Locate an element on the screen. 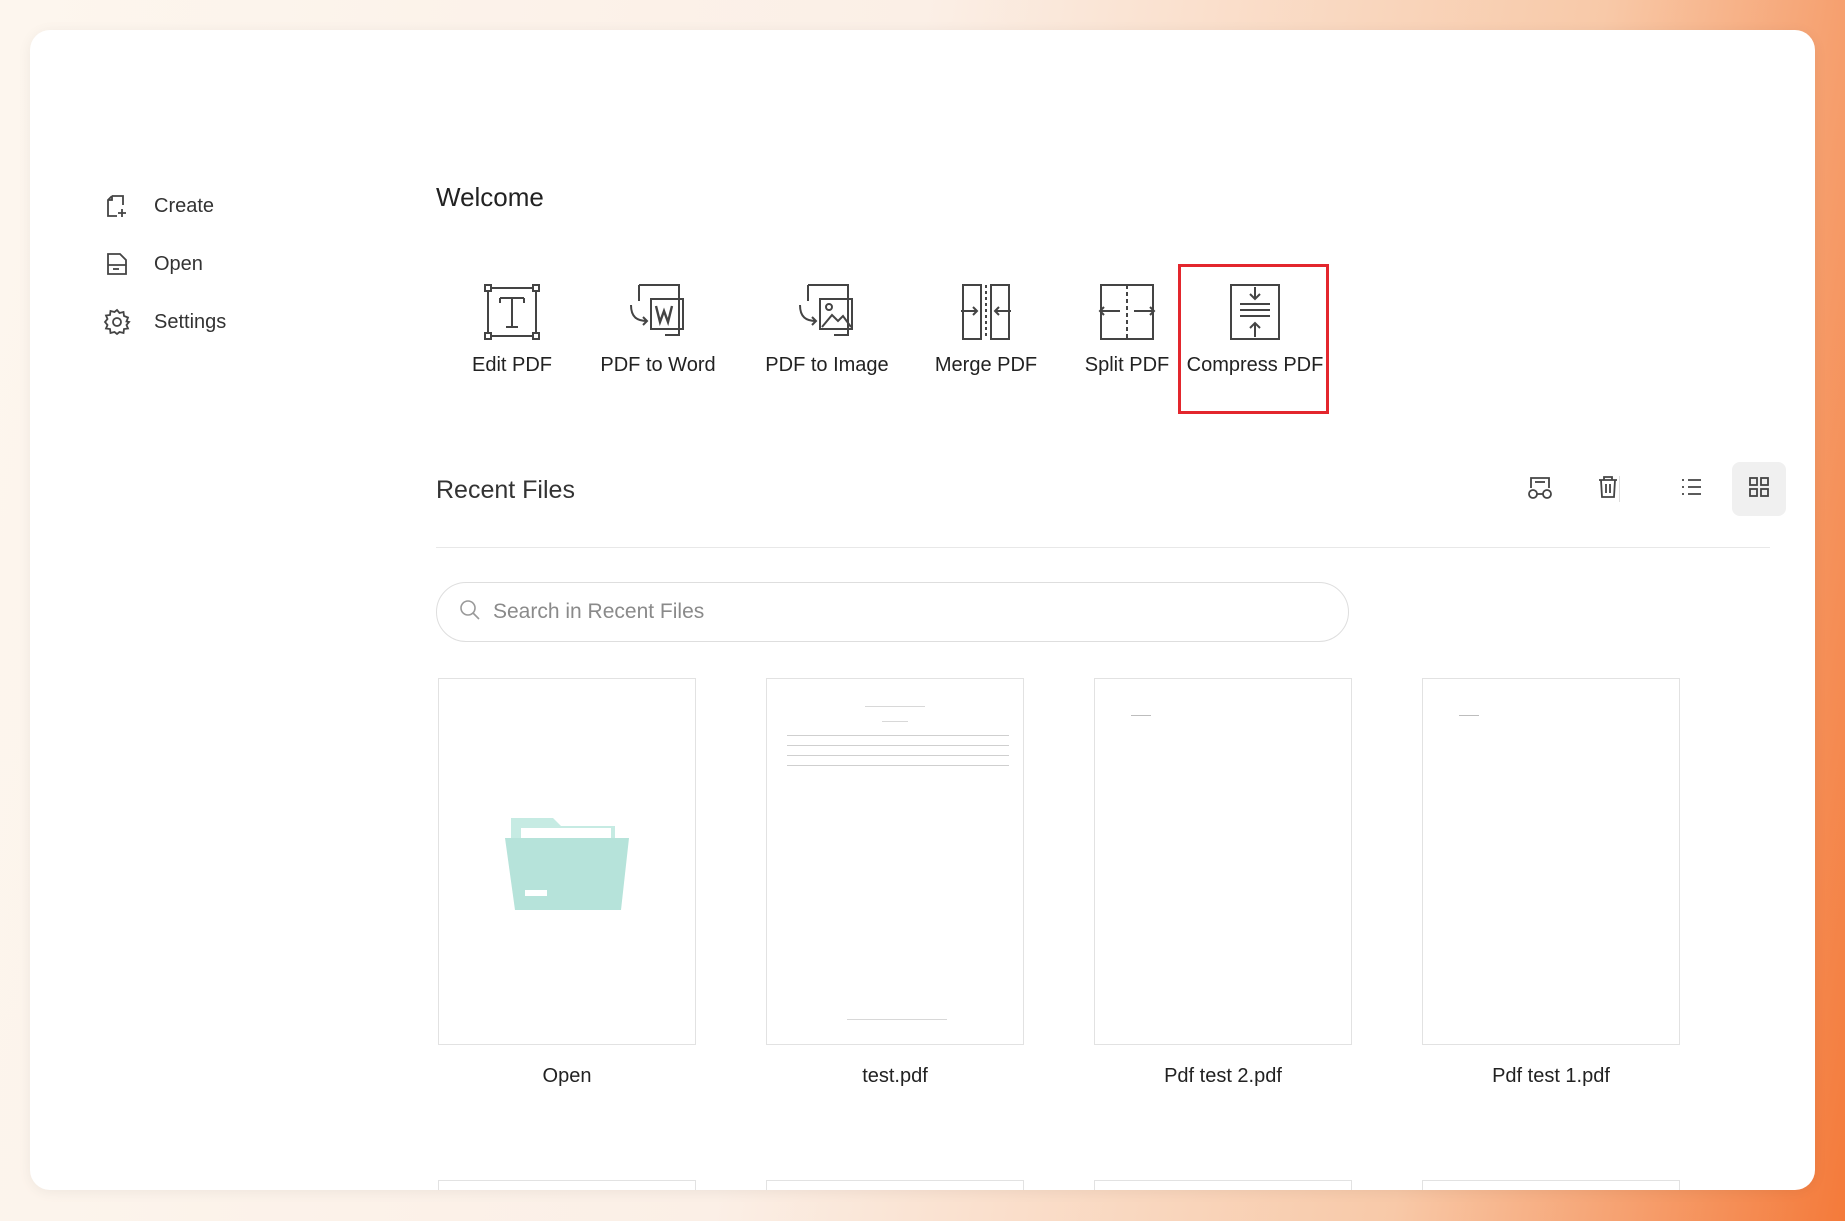 The image size is (1845, 1221). search-input is located at coordinates (903, 612).